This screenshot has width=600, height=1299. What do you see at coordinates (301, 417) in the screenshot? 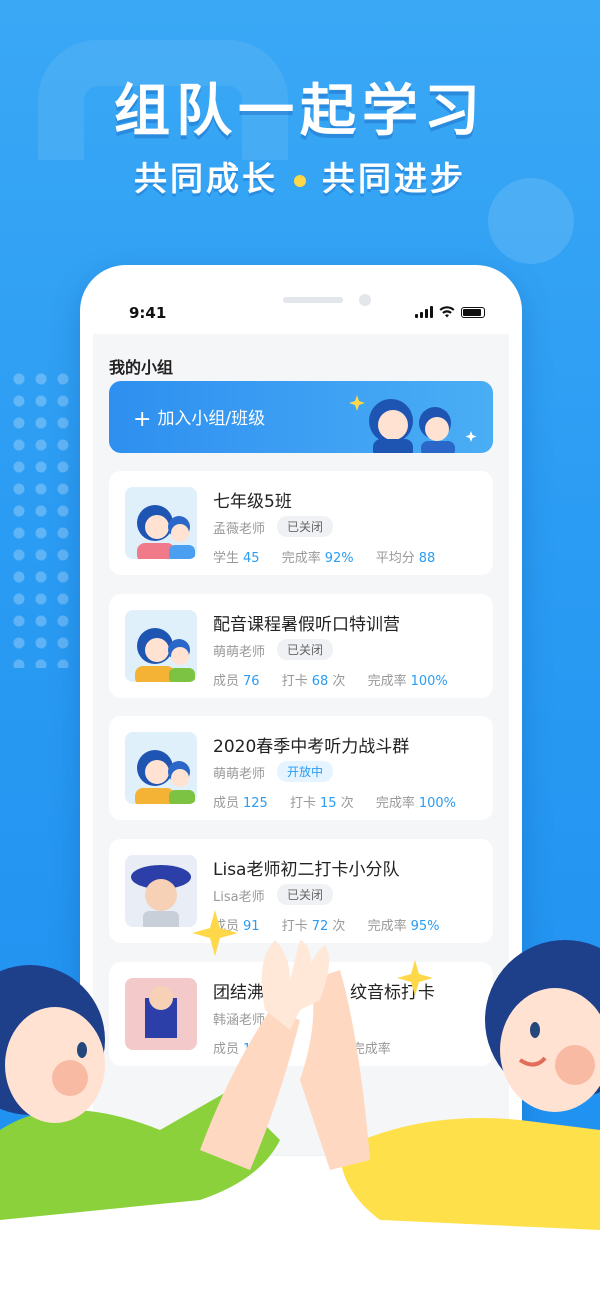
I see `join-group-button: + 加入小组/班级` at bounding box center [301, 417].